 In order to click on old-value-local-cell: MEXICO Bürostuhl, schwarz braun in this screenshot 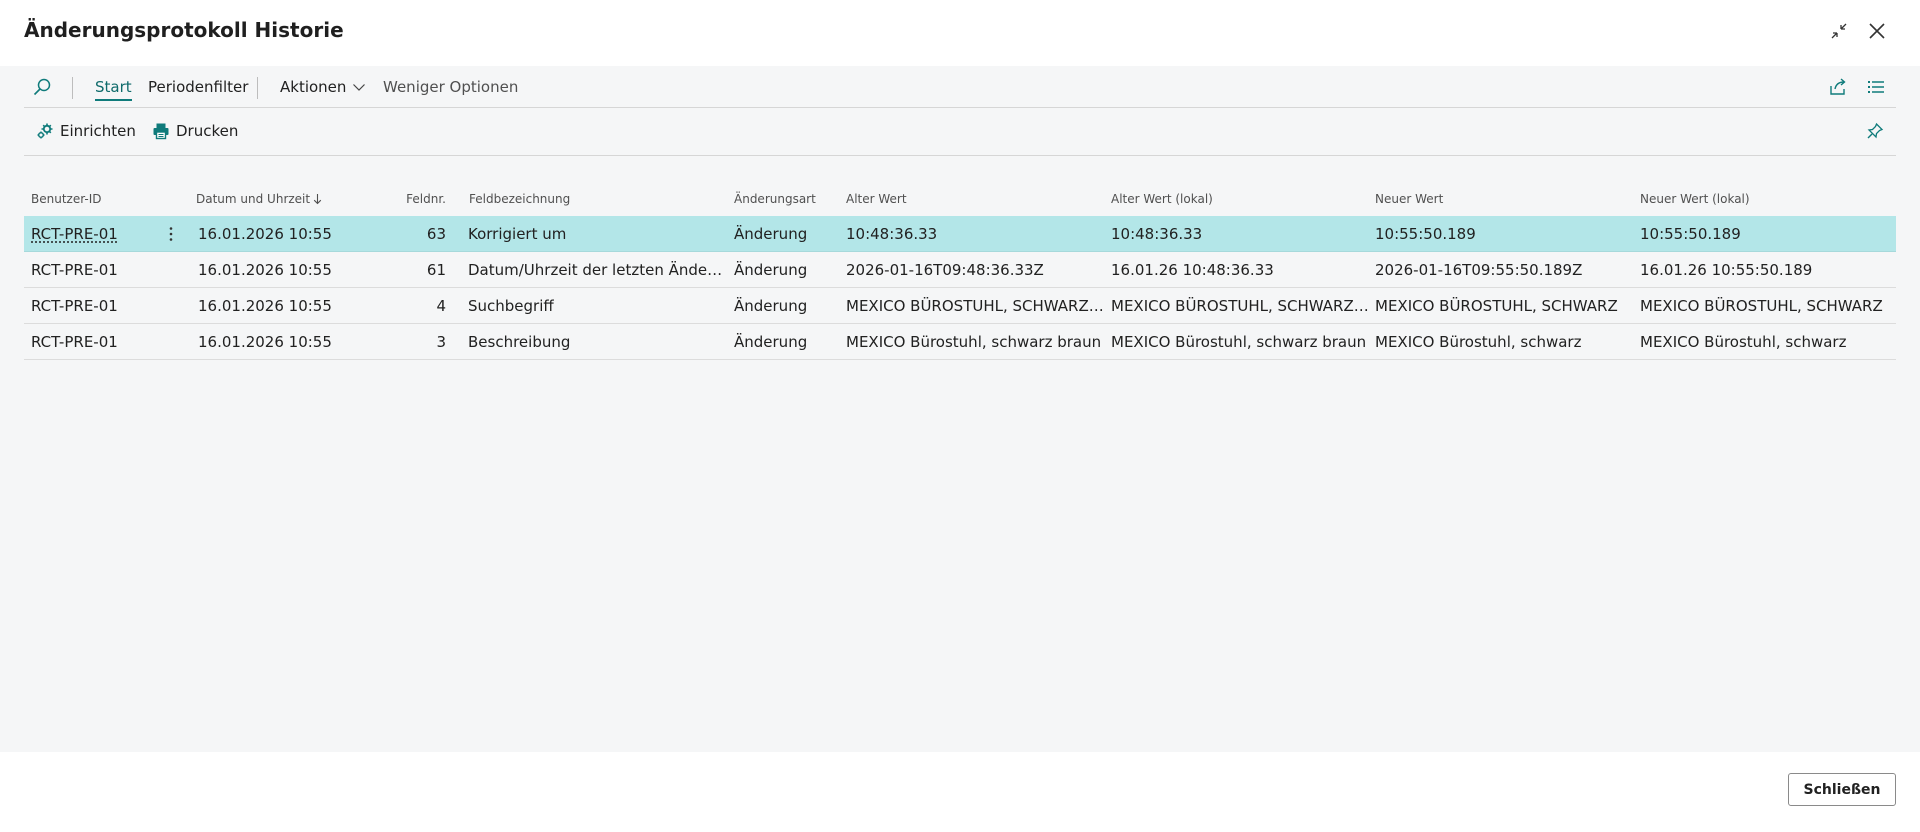, I will do `click(1240, 341)`.